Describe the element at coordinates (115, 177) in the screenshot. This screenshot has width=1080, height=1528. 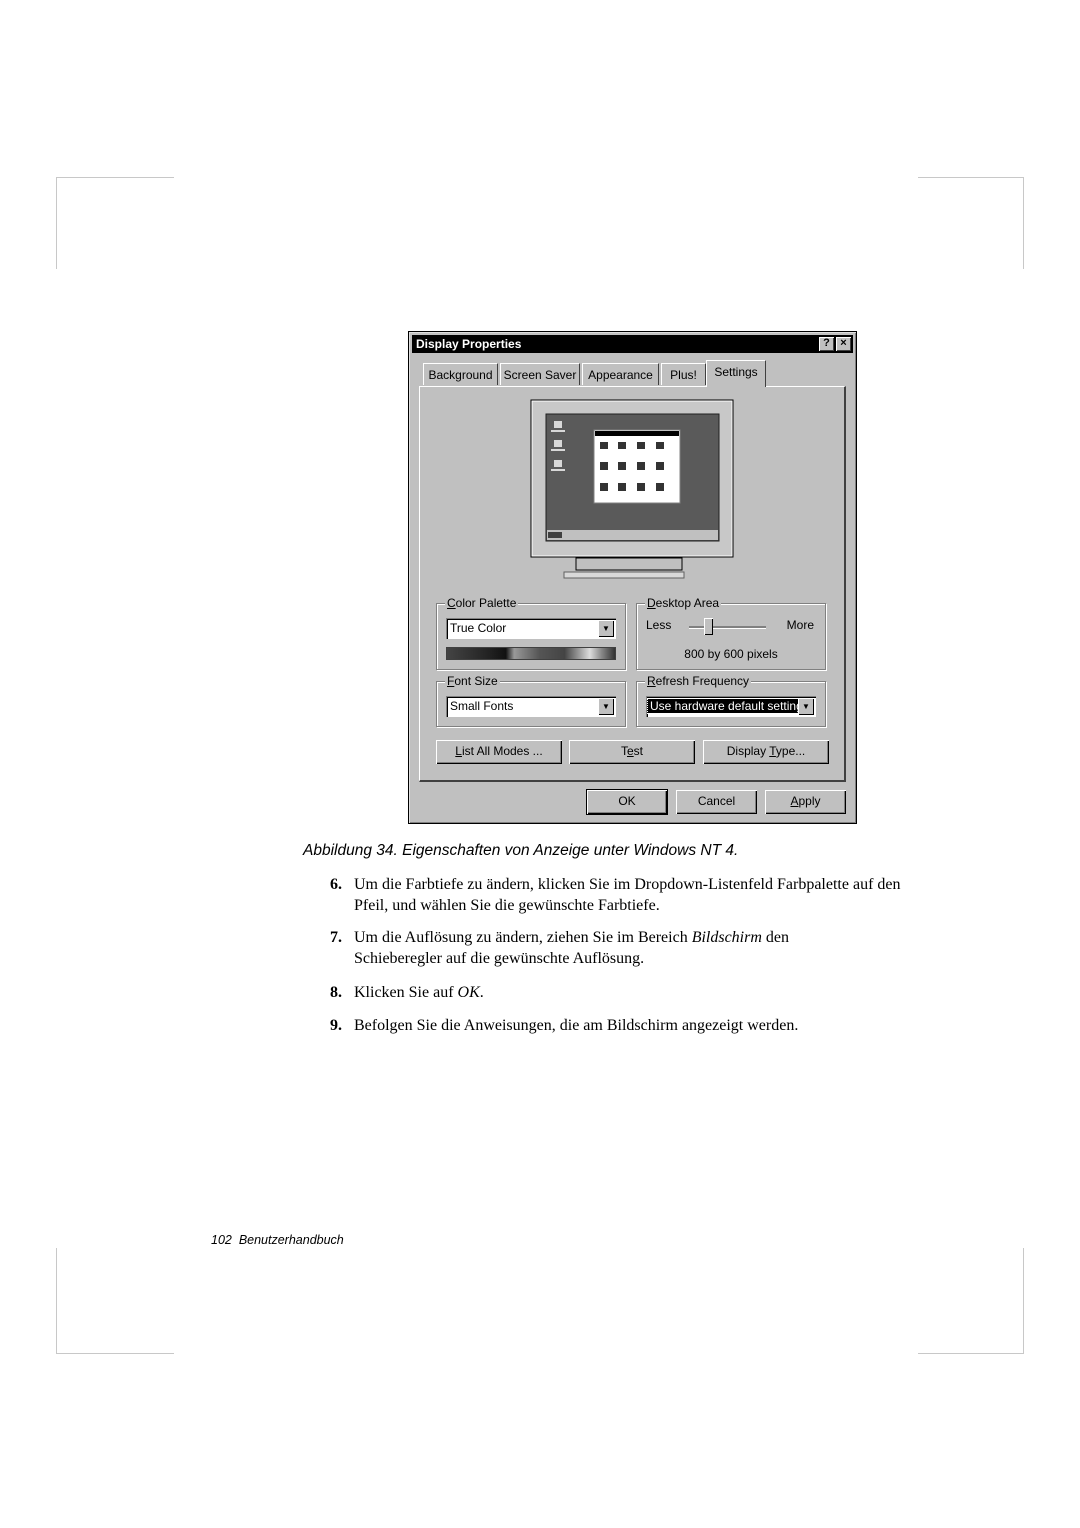
I see `crop-mark-top-left-h` at that location.